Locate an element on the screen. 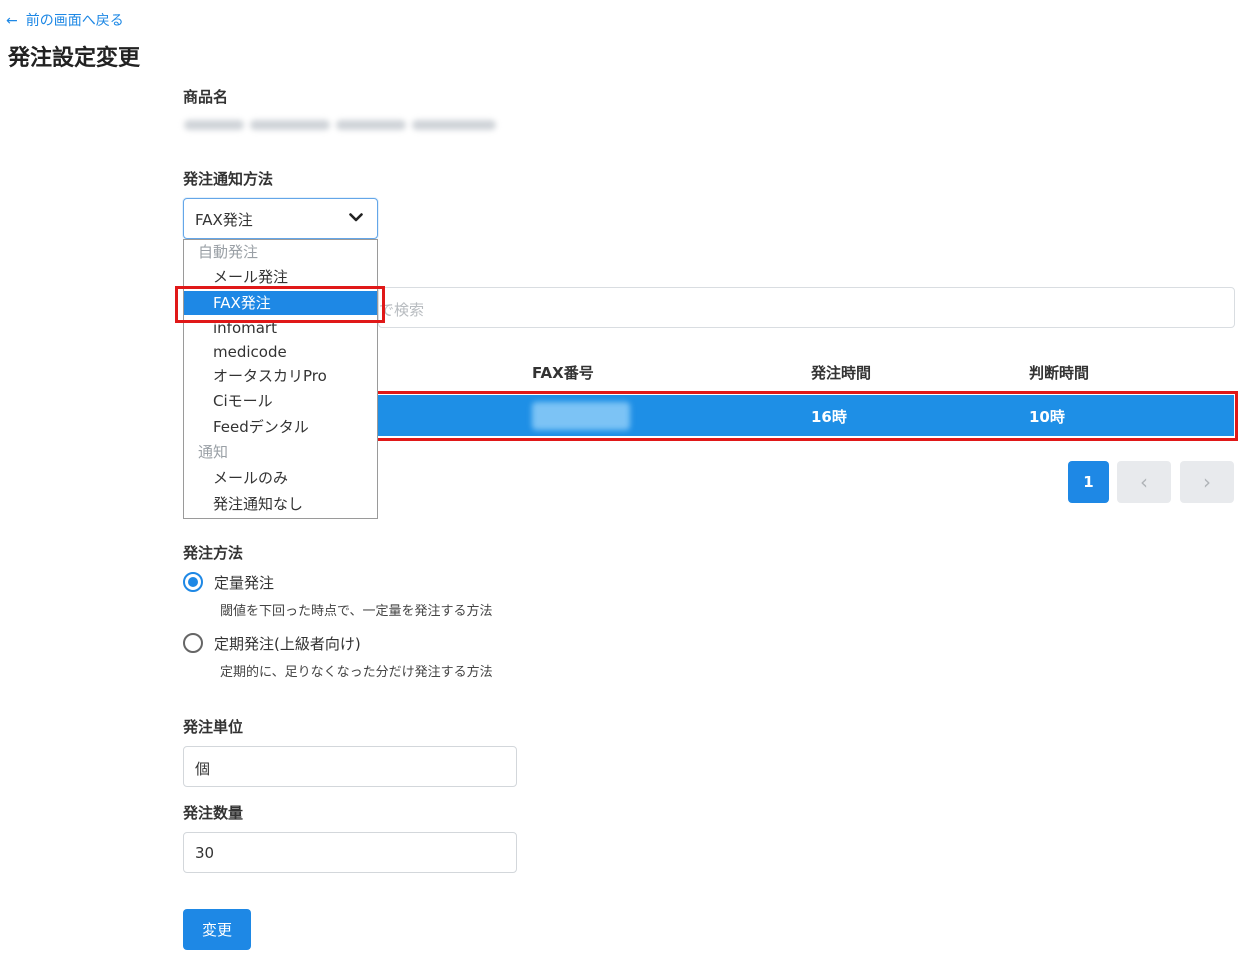  radio-periodic is located at coordinates (193, 643).